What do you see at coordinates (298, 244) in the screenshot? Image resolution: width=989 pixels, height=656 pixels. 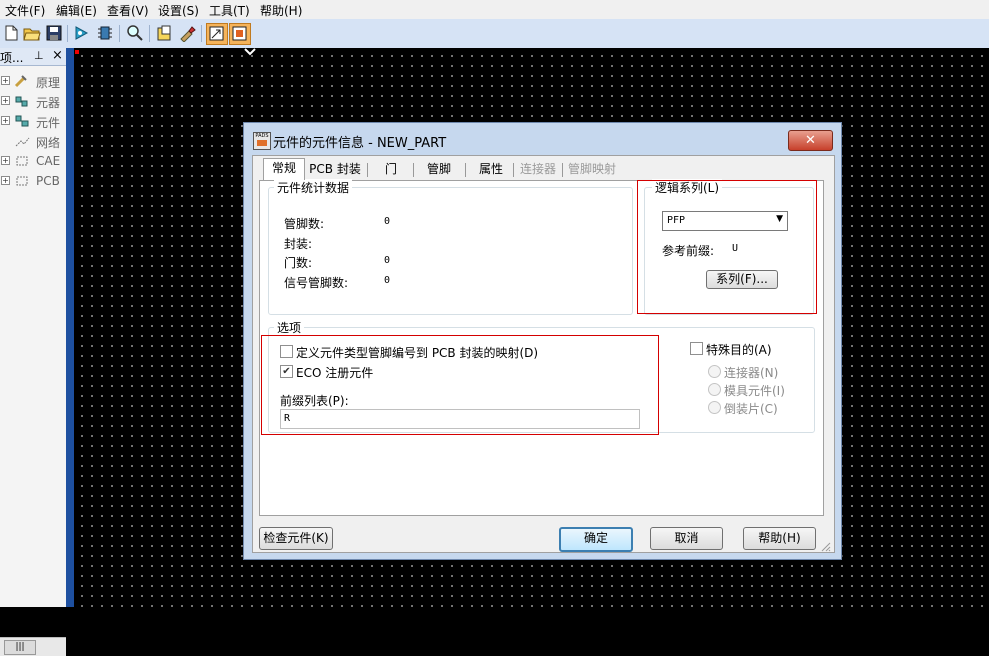 I see `decal-label: 封装:` at bounding box center [298, 244].